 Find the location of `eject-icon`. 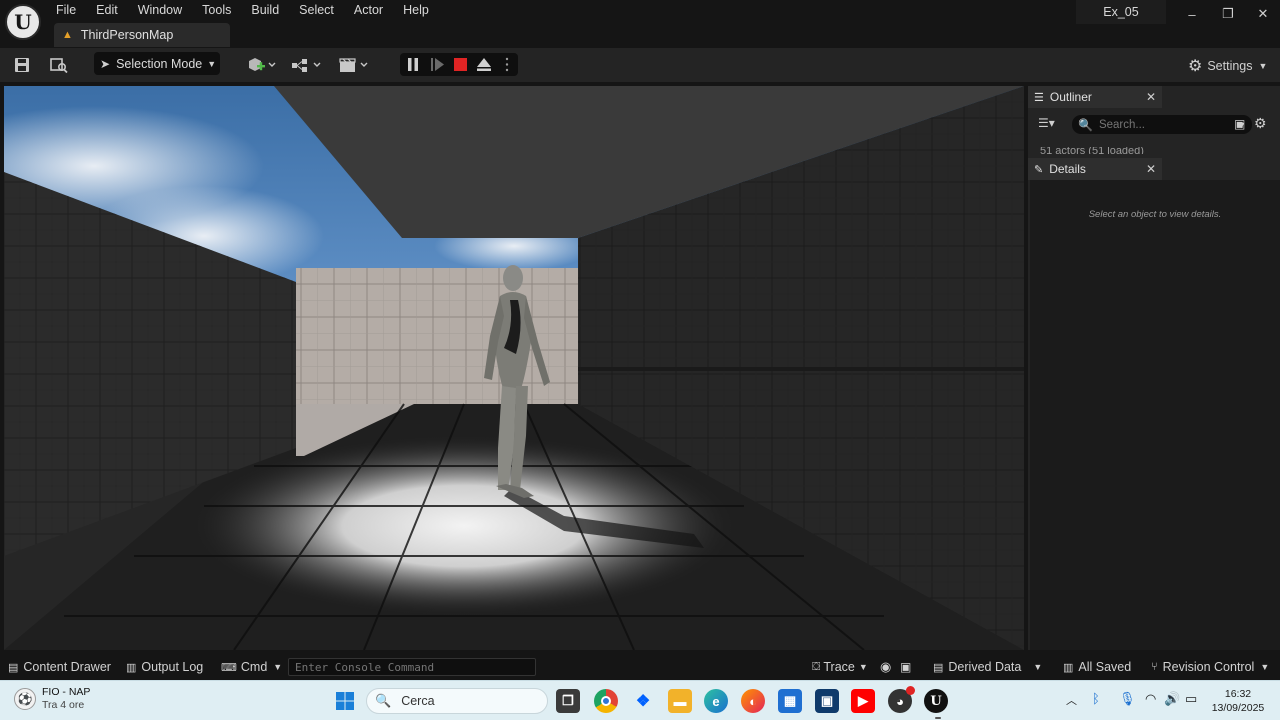

eject-icon is located at coordinates (484, 64).